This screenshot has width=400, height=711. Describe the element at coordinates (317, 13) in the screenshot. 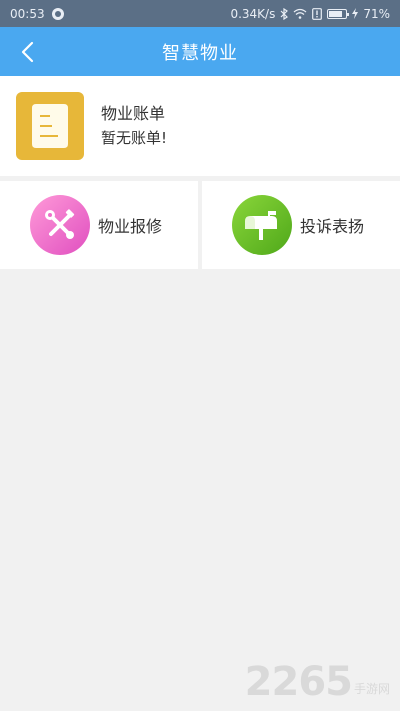

I see `sim-alert-icon` at that location.